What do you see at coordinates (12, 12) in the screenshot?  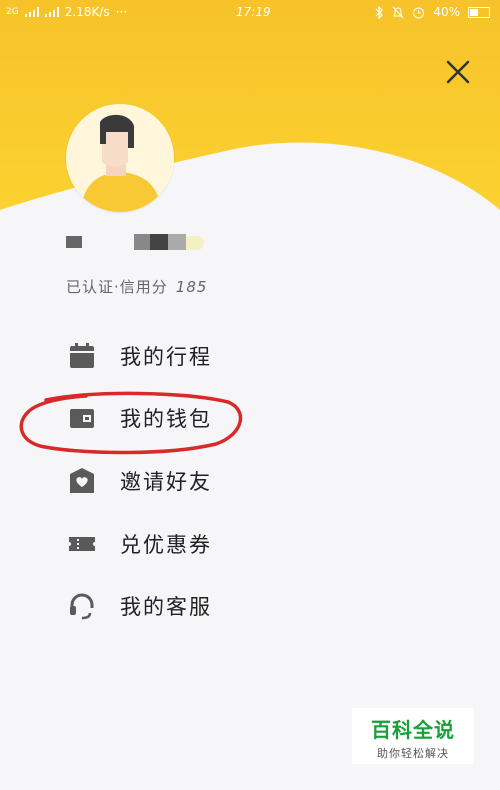 I see `signal-label: 2G` at bounding box center [12, 12].